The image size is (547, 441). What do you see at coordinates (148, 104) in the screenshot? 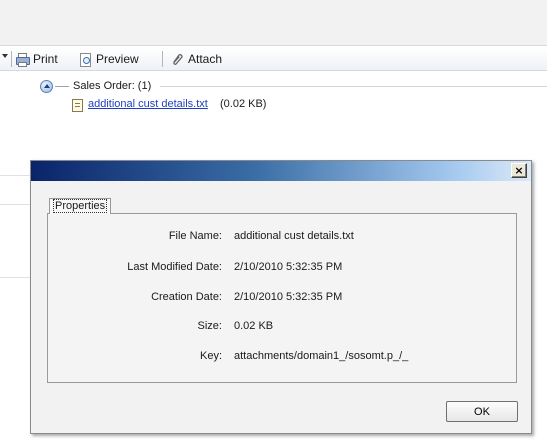
I see `attachment-file-link: additional cust details.txt` at bounding box center [148, 104].